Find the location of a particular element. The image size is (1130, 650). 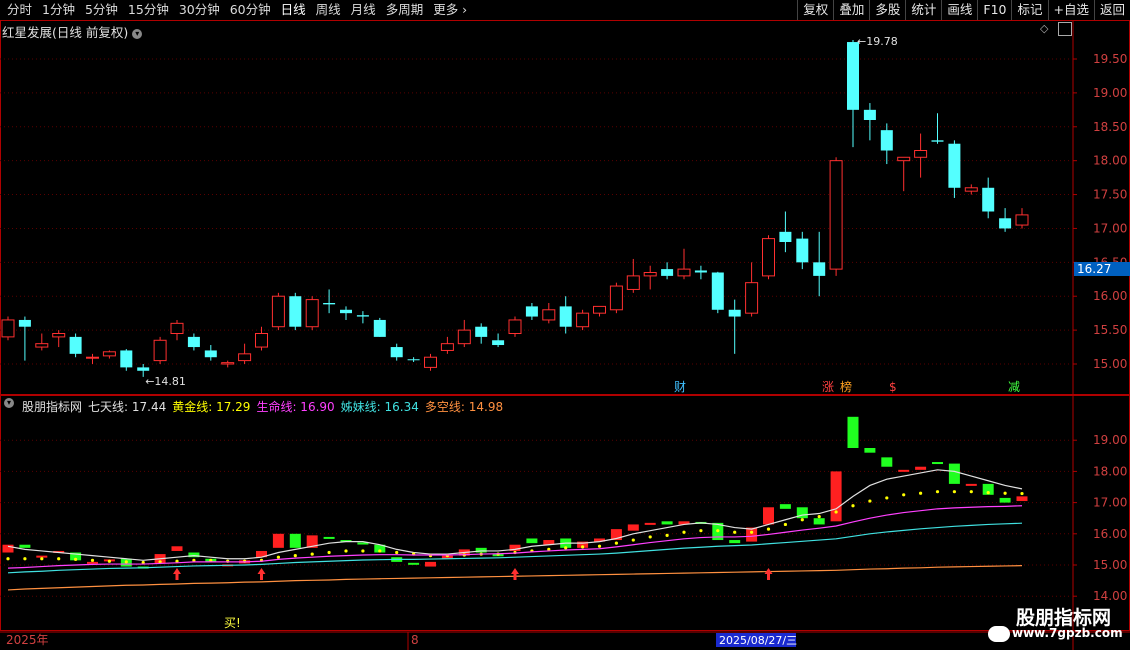

main-tick-label: 17.50 is located at coordinates (1110, 195).